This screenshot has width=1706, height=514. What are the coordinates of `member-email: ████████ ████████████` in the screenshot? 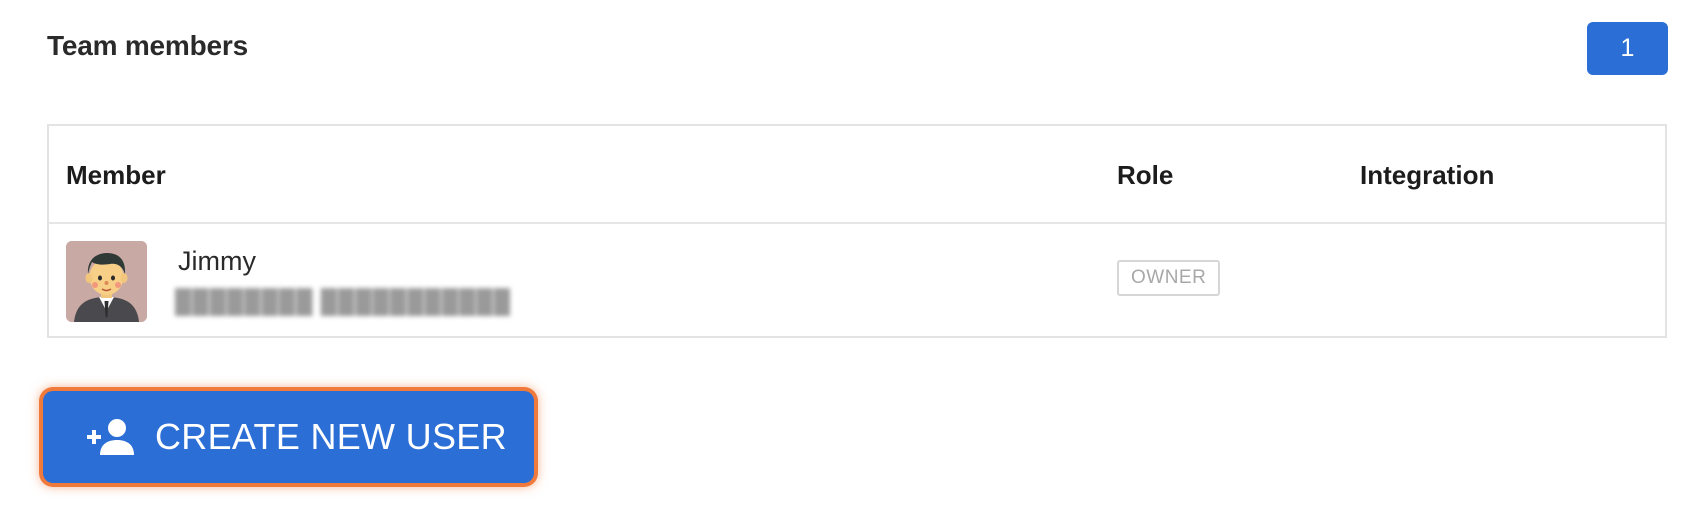 It's located at (342, 301).